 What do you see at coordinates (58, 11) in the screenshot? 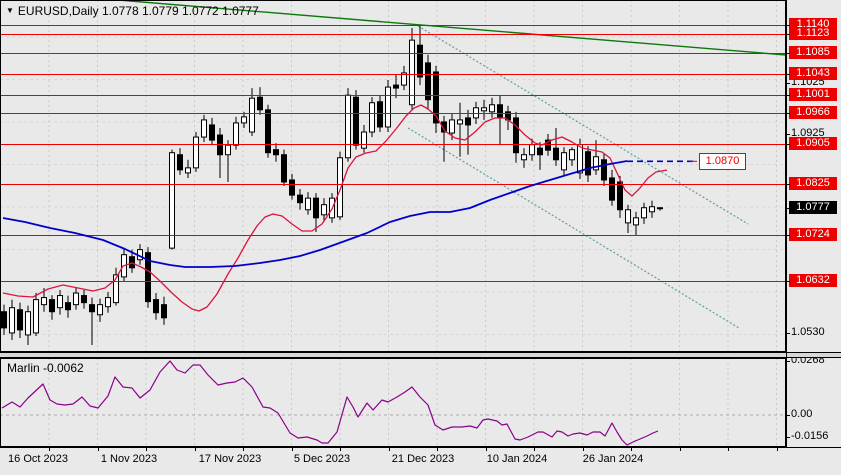
I see `symbol-period-label: EURUSD,Daily` at bounding box center [58, 11].